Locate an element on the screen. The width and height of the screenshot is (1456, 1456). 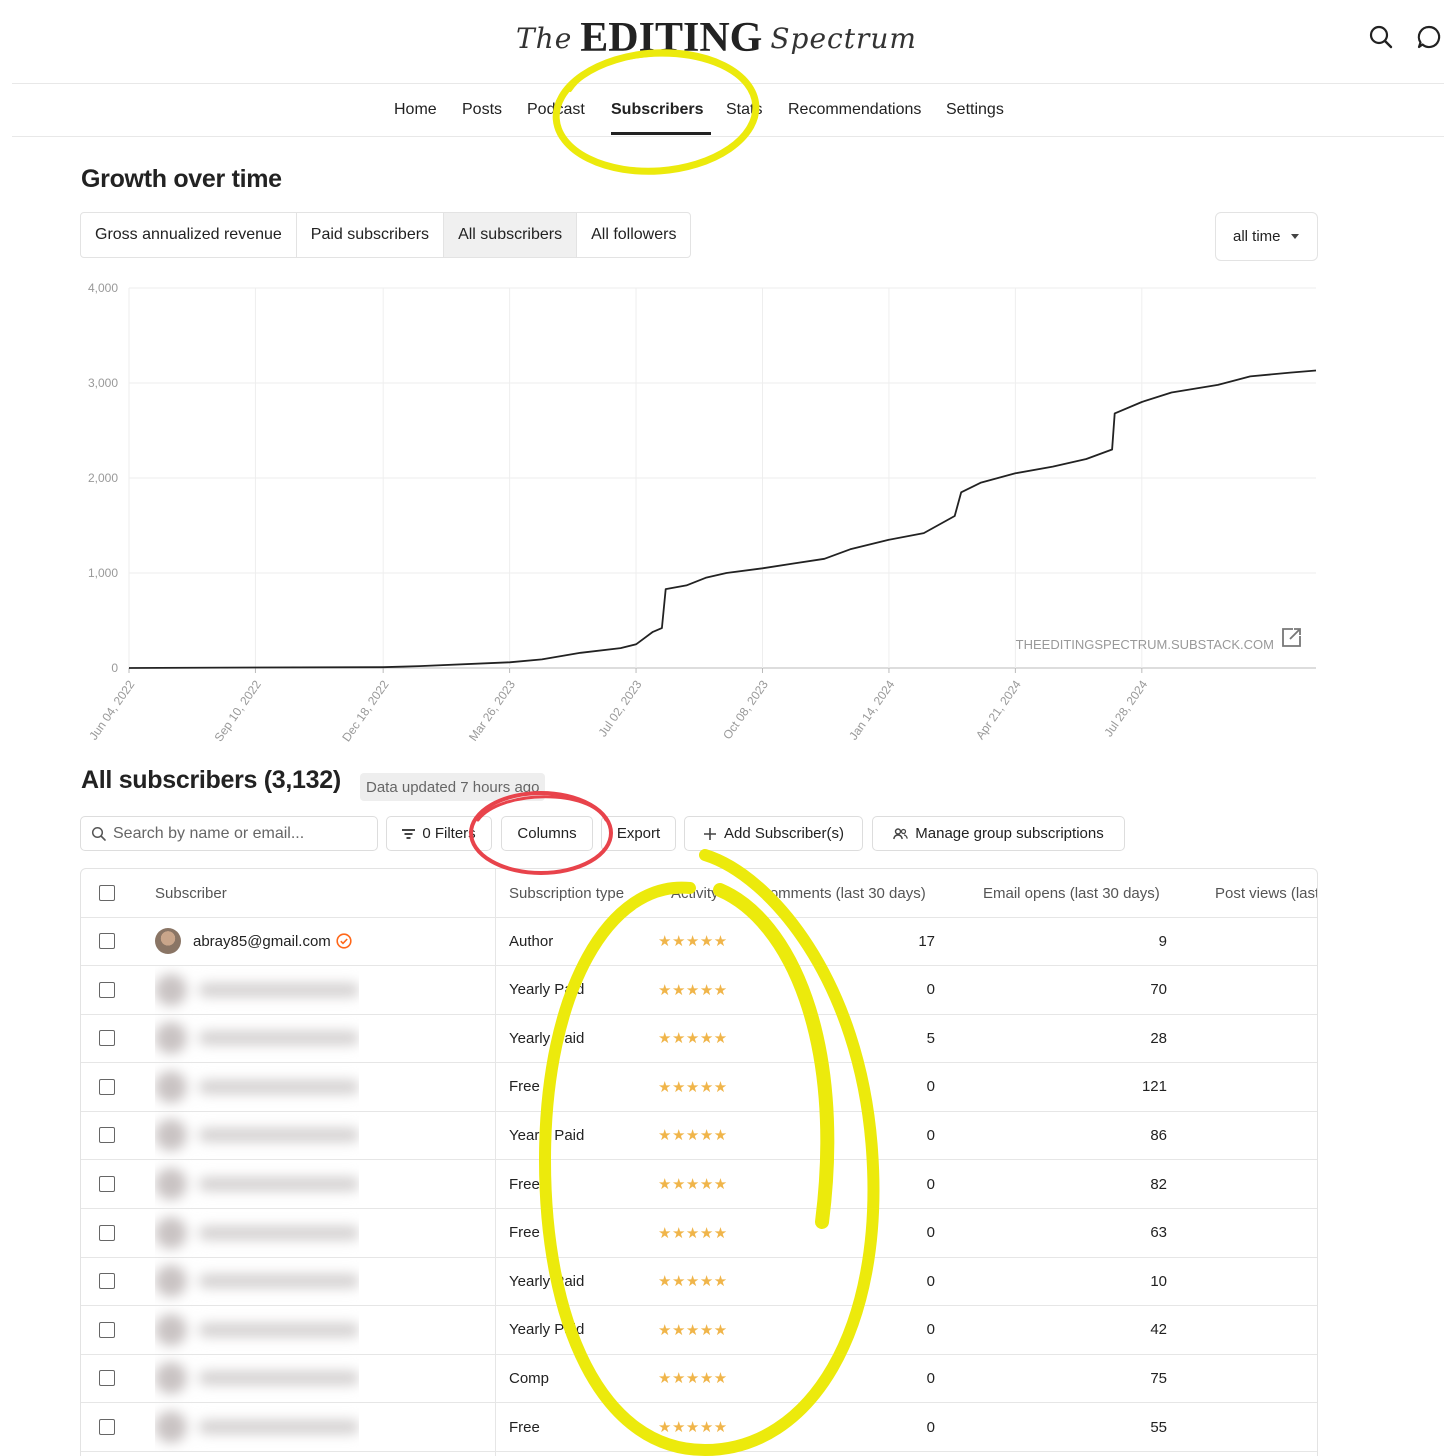
comments-count: 17 is located at coordinates (926, 941).